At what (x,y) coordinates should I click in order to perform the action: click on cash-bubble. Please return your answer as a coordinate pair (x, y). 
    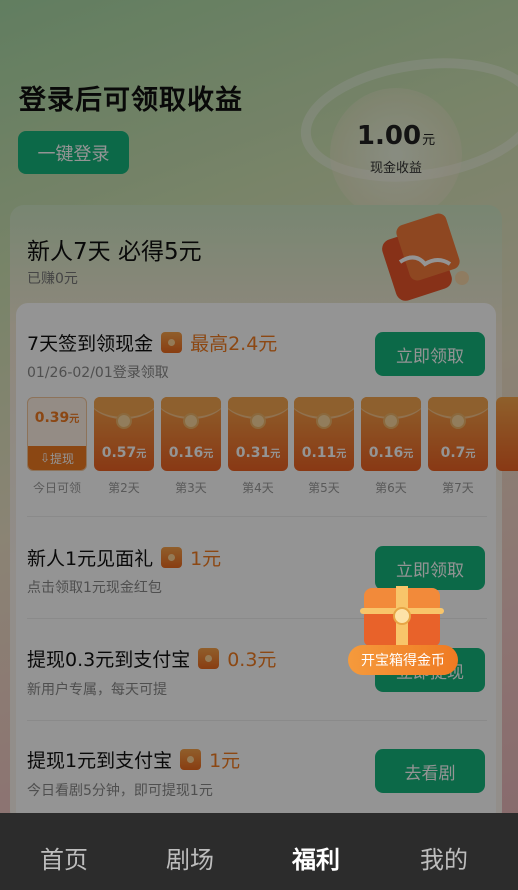
    Looking at the image, I should click on (396, 154).